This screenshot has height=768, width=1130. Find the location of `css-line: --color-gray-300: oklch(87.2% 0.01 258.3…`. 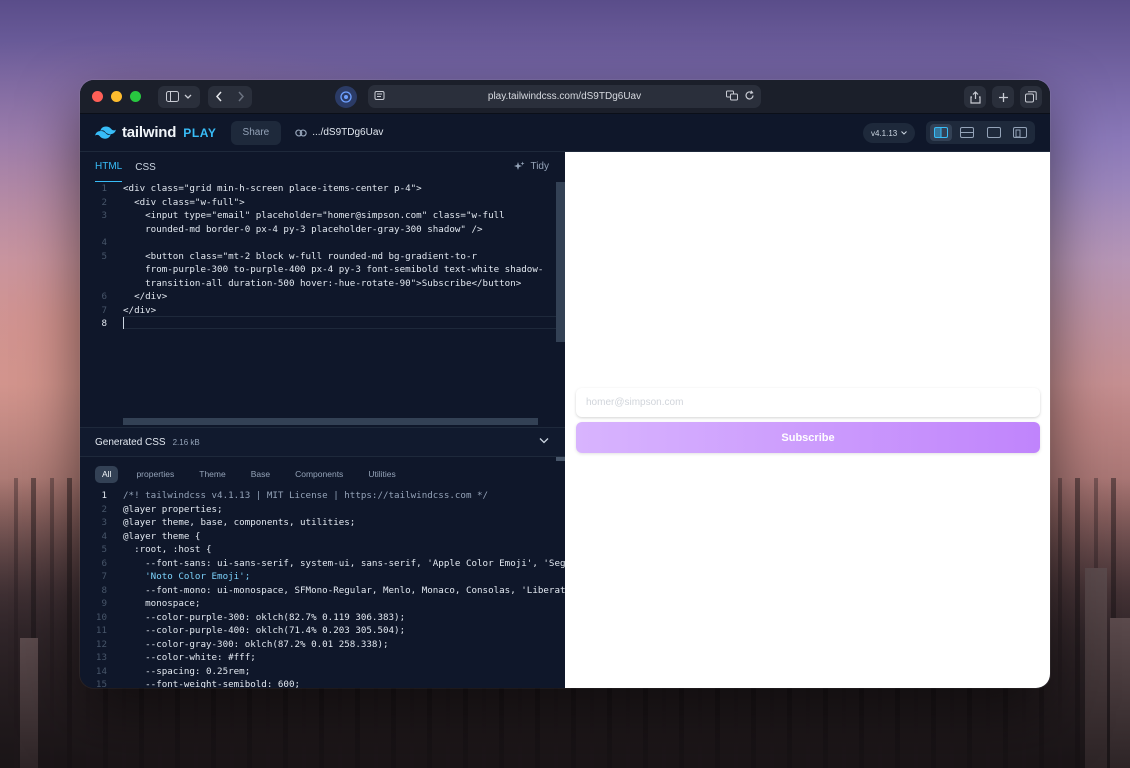

css-line: --color-gray-300: oklch(87.2% 0.01 258.3… is located at coordinates (256, 644).